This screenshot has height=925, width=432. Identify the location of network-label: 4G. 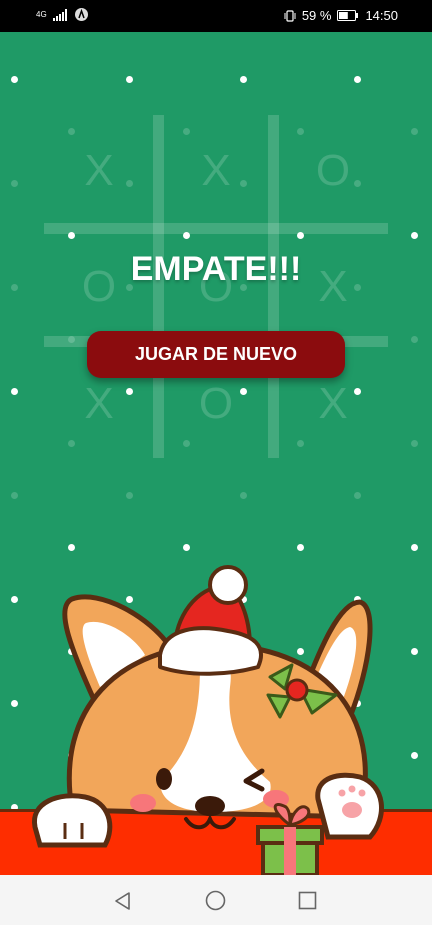
(41, 14).